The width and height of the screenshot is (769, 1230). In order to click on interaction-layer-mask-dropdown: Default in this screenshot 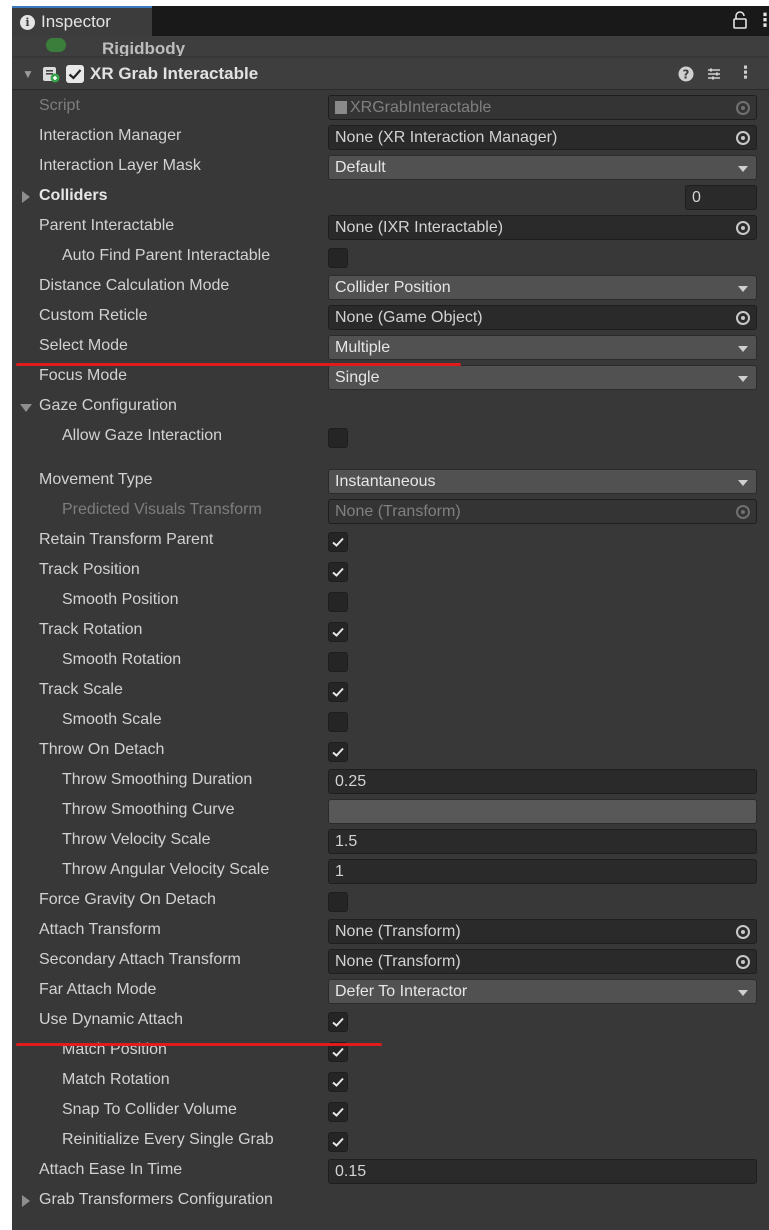, I will do `click(542, 167)`.